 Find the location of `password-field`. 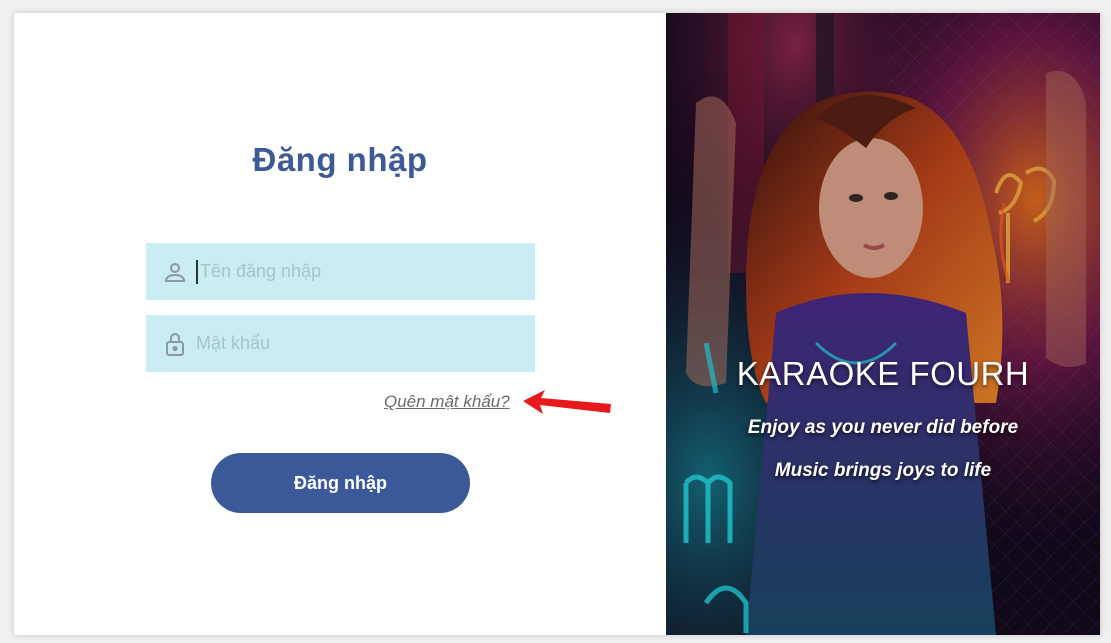

password-field is located at coordinates (340, 343).